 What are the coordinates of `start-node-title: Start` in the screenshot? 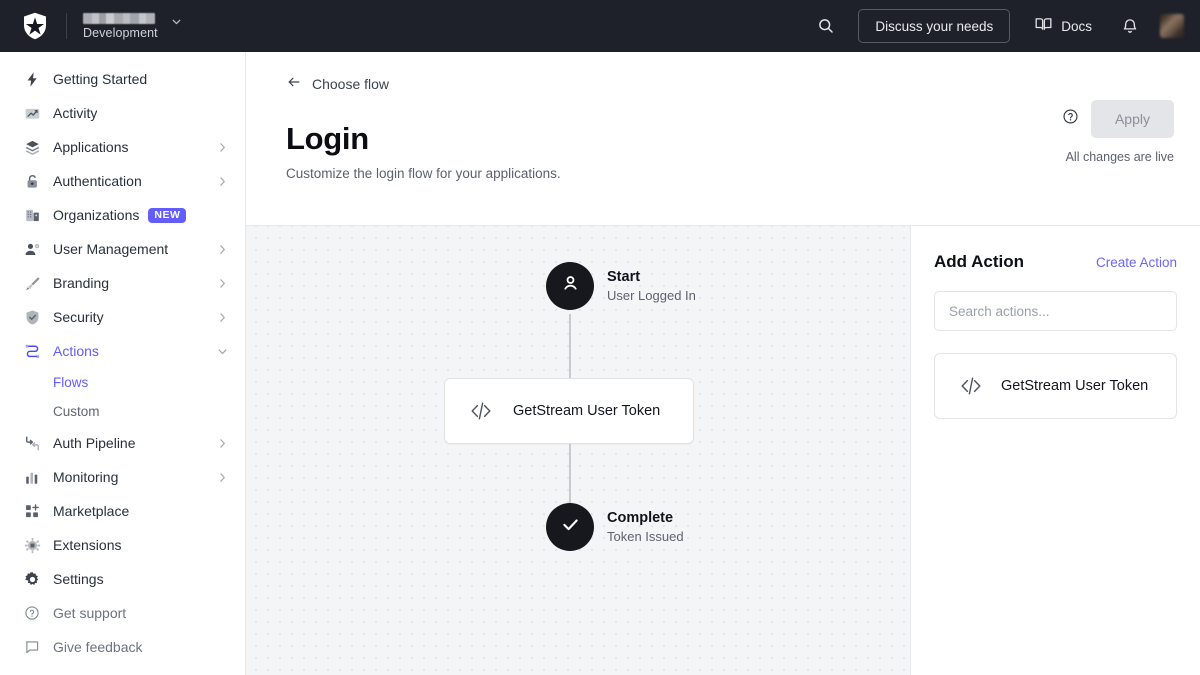 It's located at (624, 276).